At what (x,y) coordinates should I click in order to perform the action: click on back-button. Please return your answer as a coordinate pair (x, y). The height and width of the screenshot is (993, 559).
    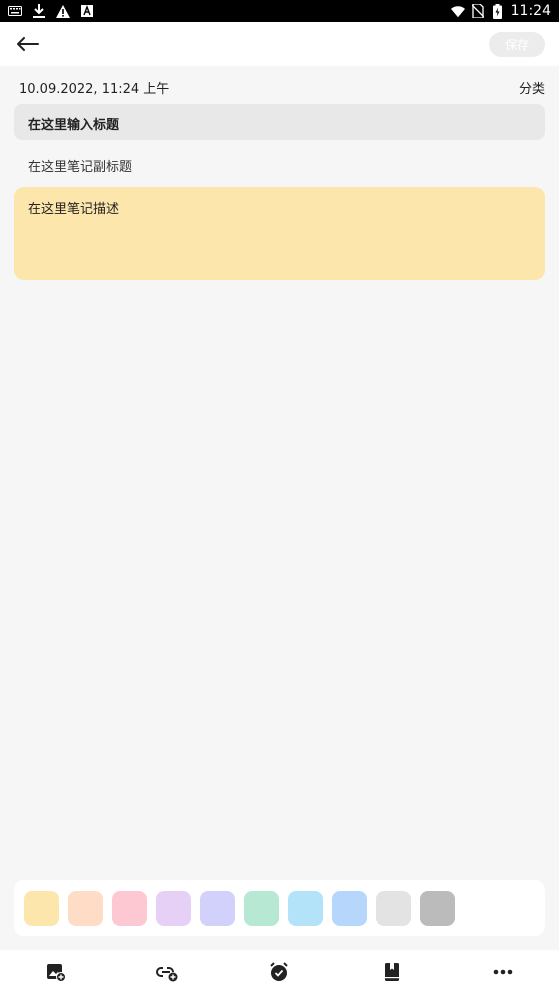
    Looking at the image, I should click on (28, 44).